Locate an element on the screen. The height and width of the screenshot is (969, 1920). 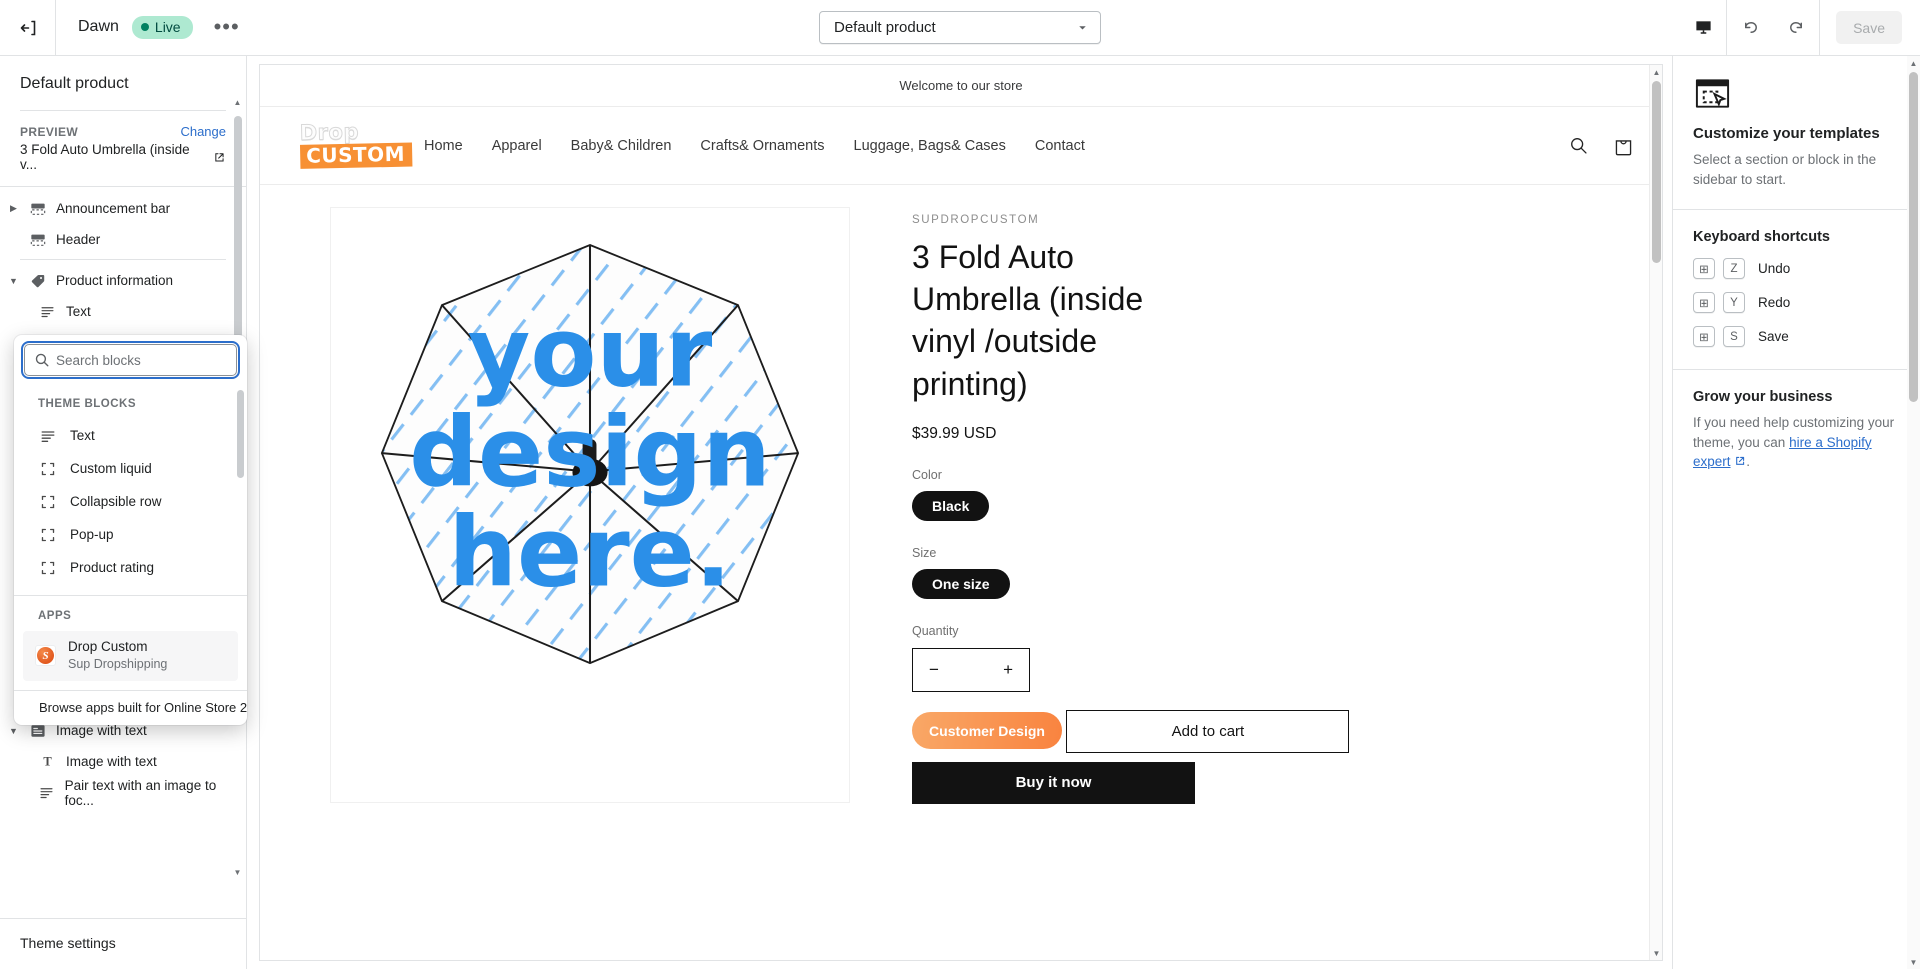
chevron-right-icon: ▶ is located at coordinates (13, 208).